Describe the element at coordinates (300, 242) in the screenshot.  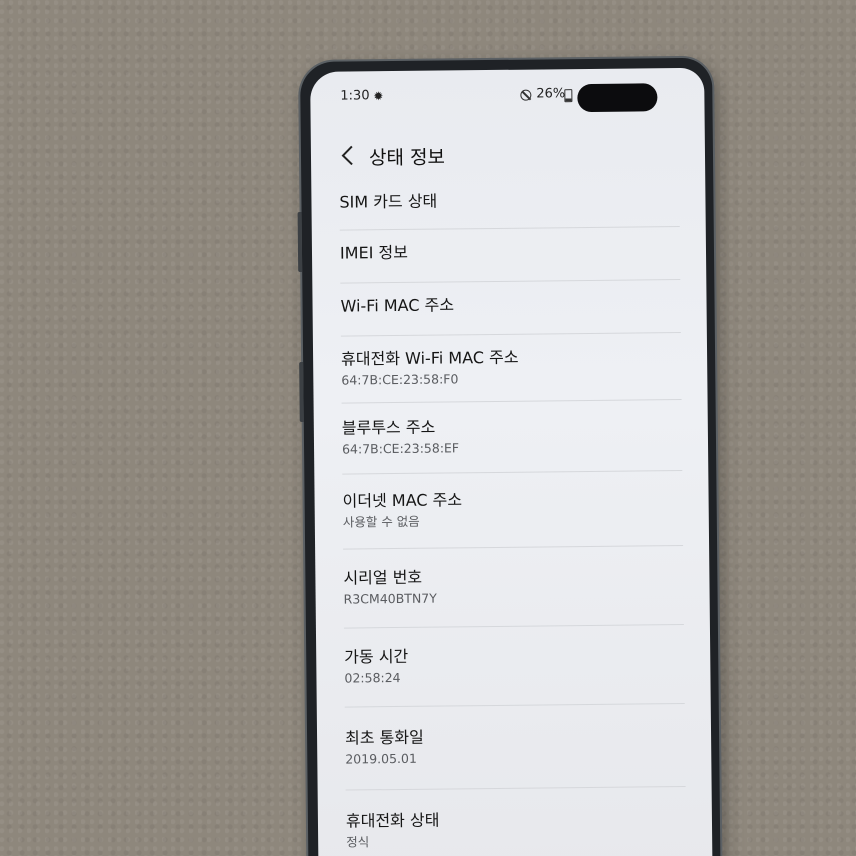
I see `volume-button` at that location.